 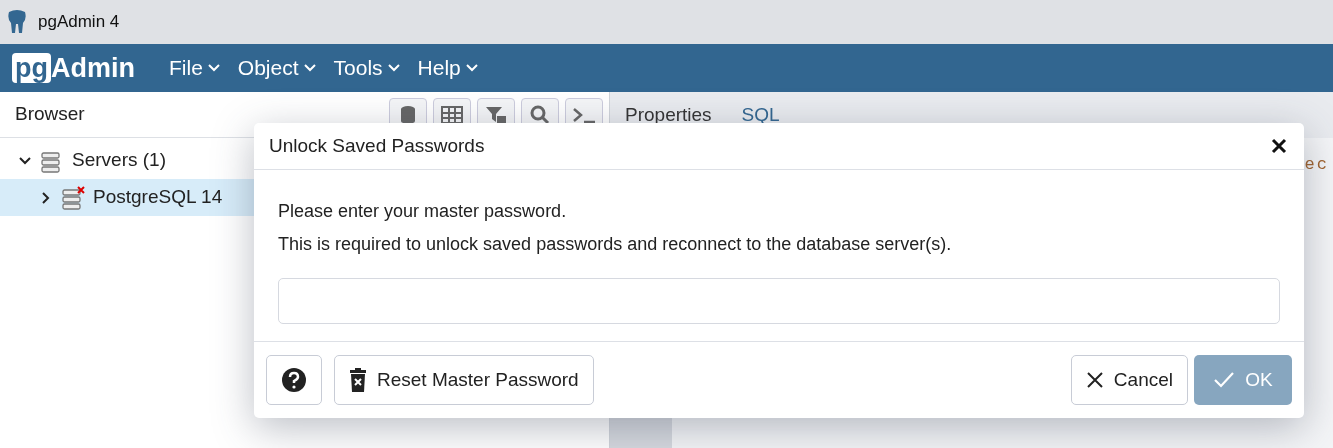 I want to click on logo-text: Admin, so click(x=93, y=68).